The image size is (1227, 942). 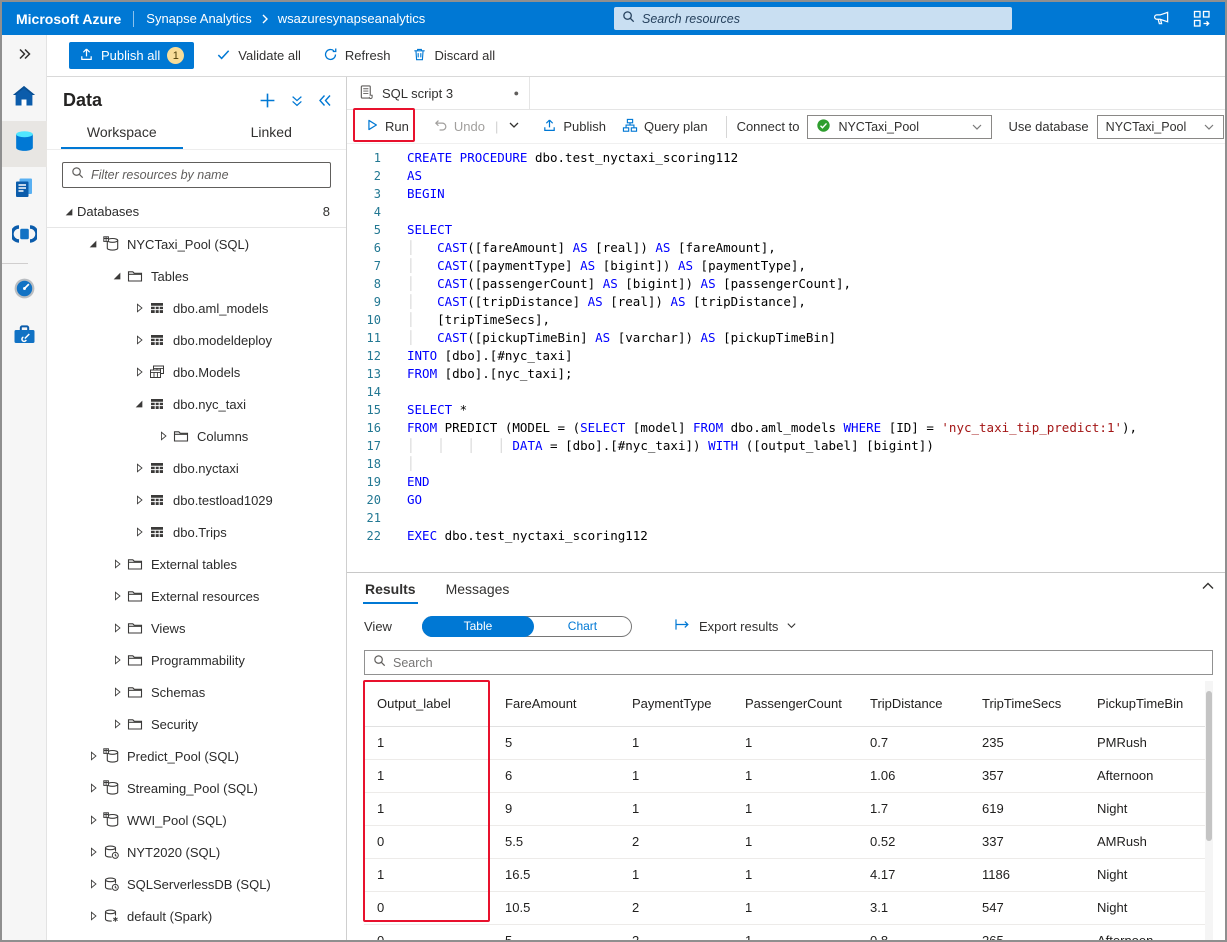 I want to click on code-line: 18 │, so click(x=786, y=464).